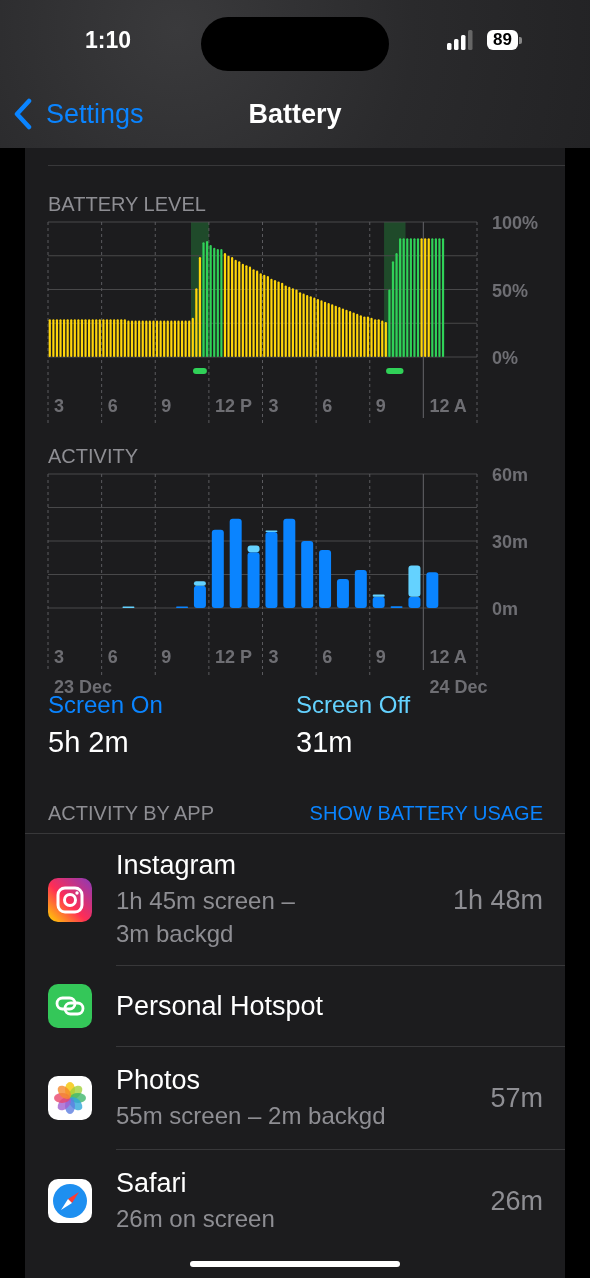 Image resolution: width=590 pixels, height=1278 pixels. What do you see at coordinates (83, 687) in the screenshot?
I see `date-label: 23 Dec` at bounding box center [83, 687].